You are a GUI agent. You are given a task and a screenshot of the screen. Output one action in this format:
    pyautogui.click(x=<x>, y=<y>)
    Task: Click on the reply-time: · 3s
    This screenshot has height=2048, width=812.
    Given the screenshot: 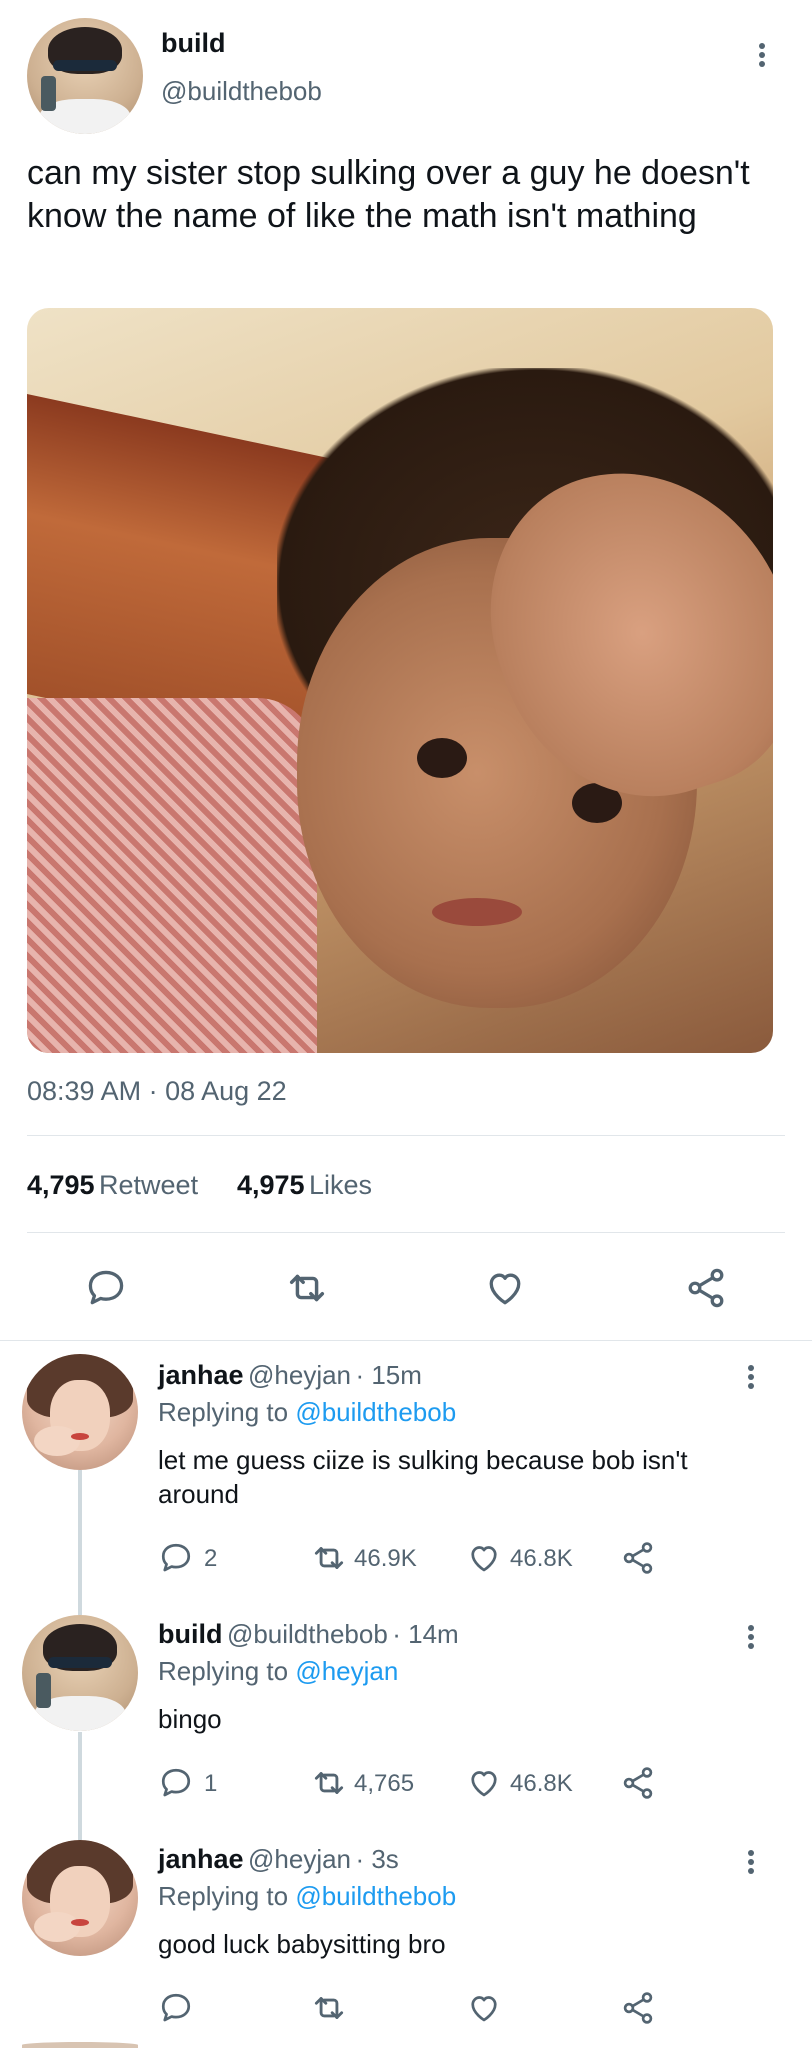 What is the action you would take?
    pyautogui.click(x=377, y=1859)
    